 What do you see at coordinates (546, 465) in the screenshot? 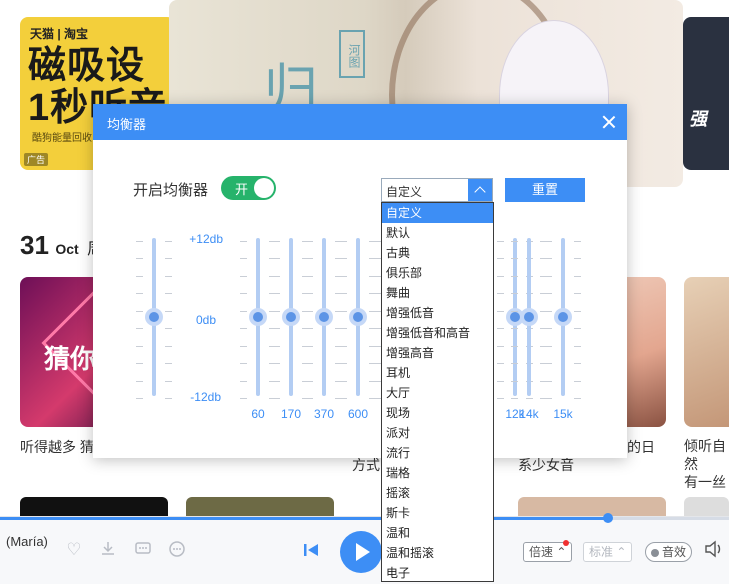
I see `card-caption: 系少女音` at bounding box center [546, 465].